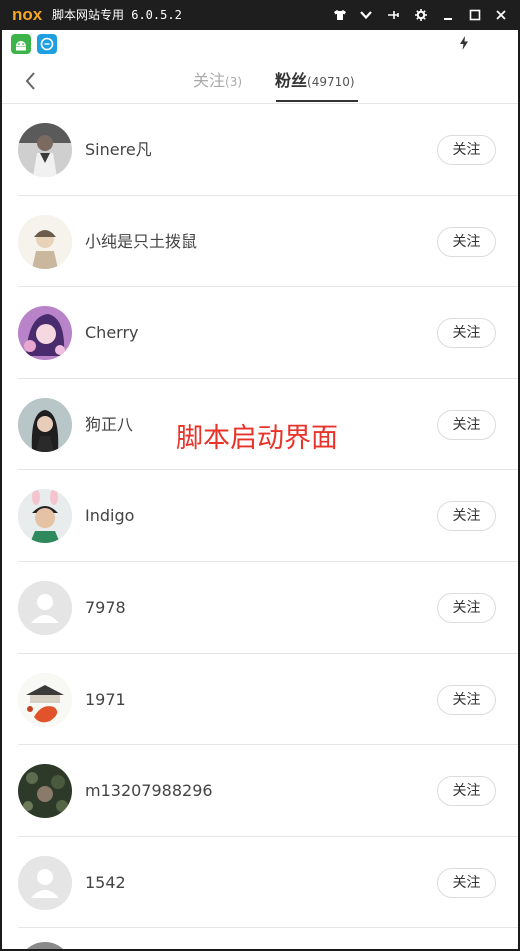 This screenshot has width=520, height=951. I want to click on maximize-icon, so click(475, 15).